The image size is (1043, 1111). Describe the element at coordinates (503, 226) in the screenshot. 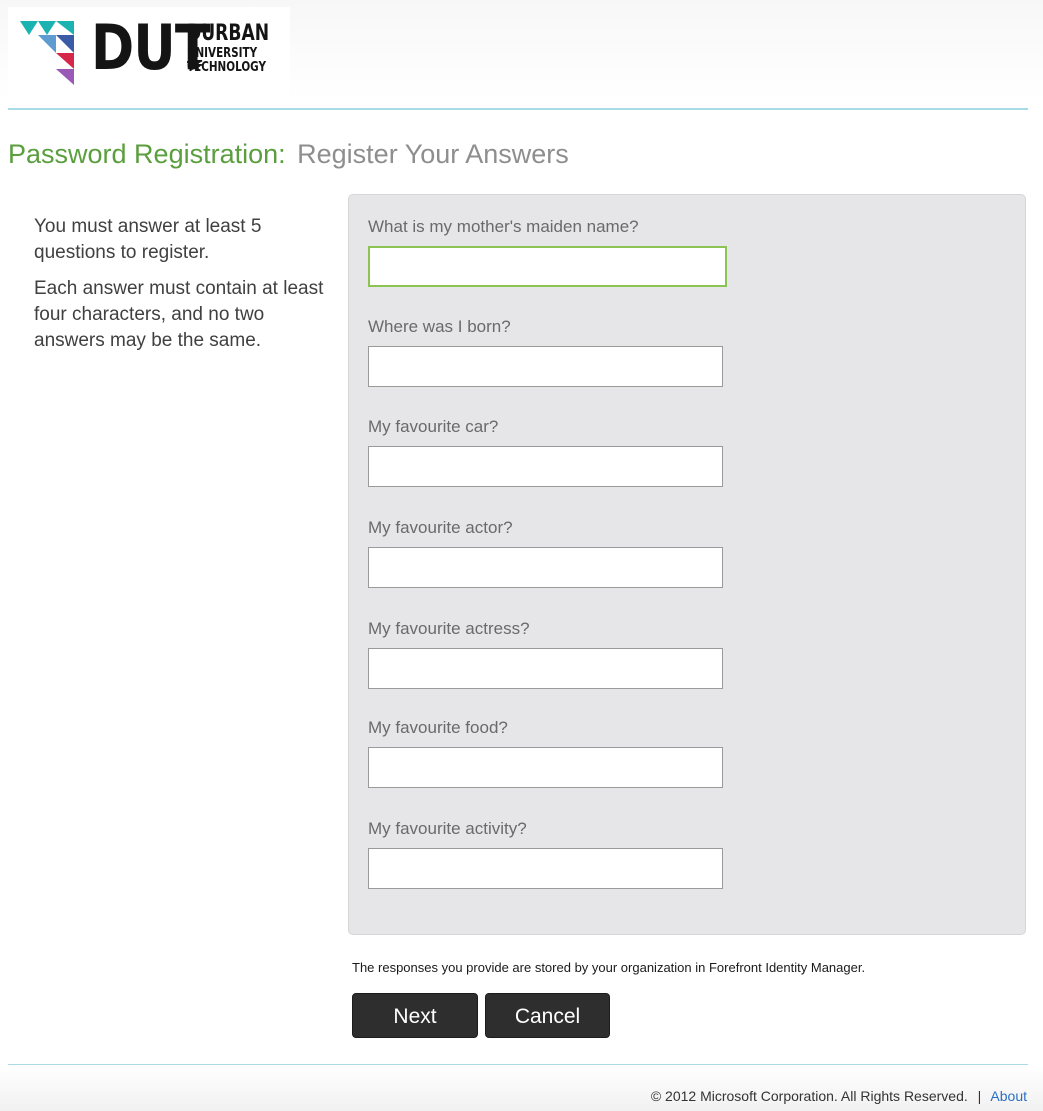

I see `question-label: What is my mother's maiden name?` at that location.